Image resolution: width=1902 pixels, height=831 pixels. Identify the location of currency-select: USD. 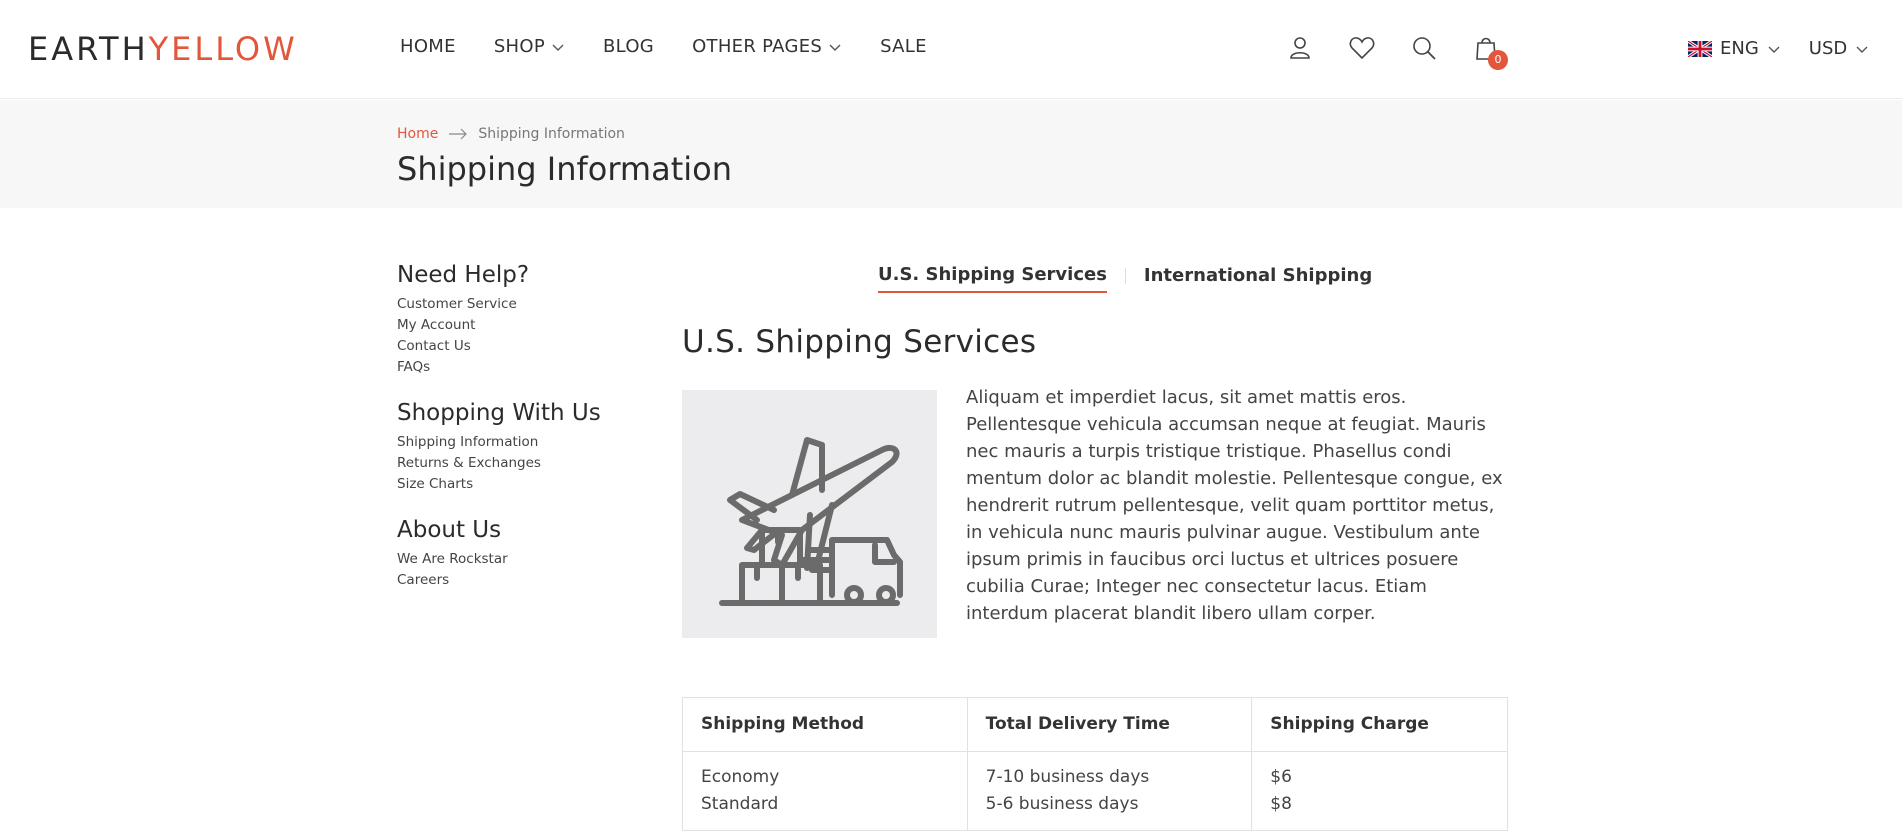
(1839, 48).